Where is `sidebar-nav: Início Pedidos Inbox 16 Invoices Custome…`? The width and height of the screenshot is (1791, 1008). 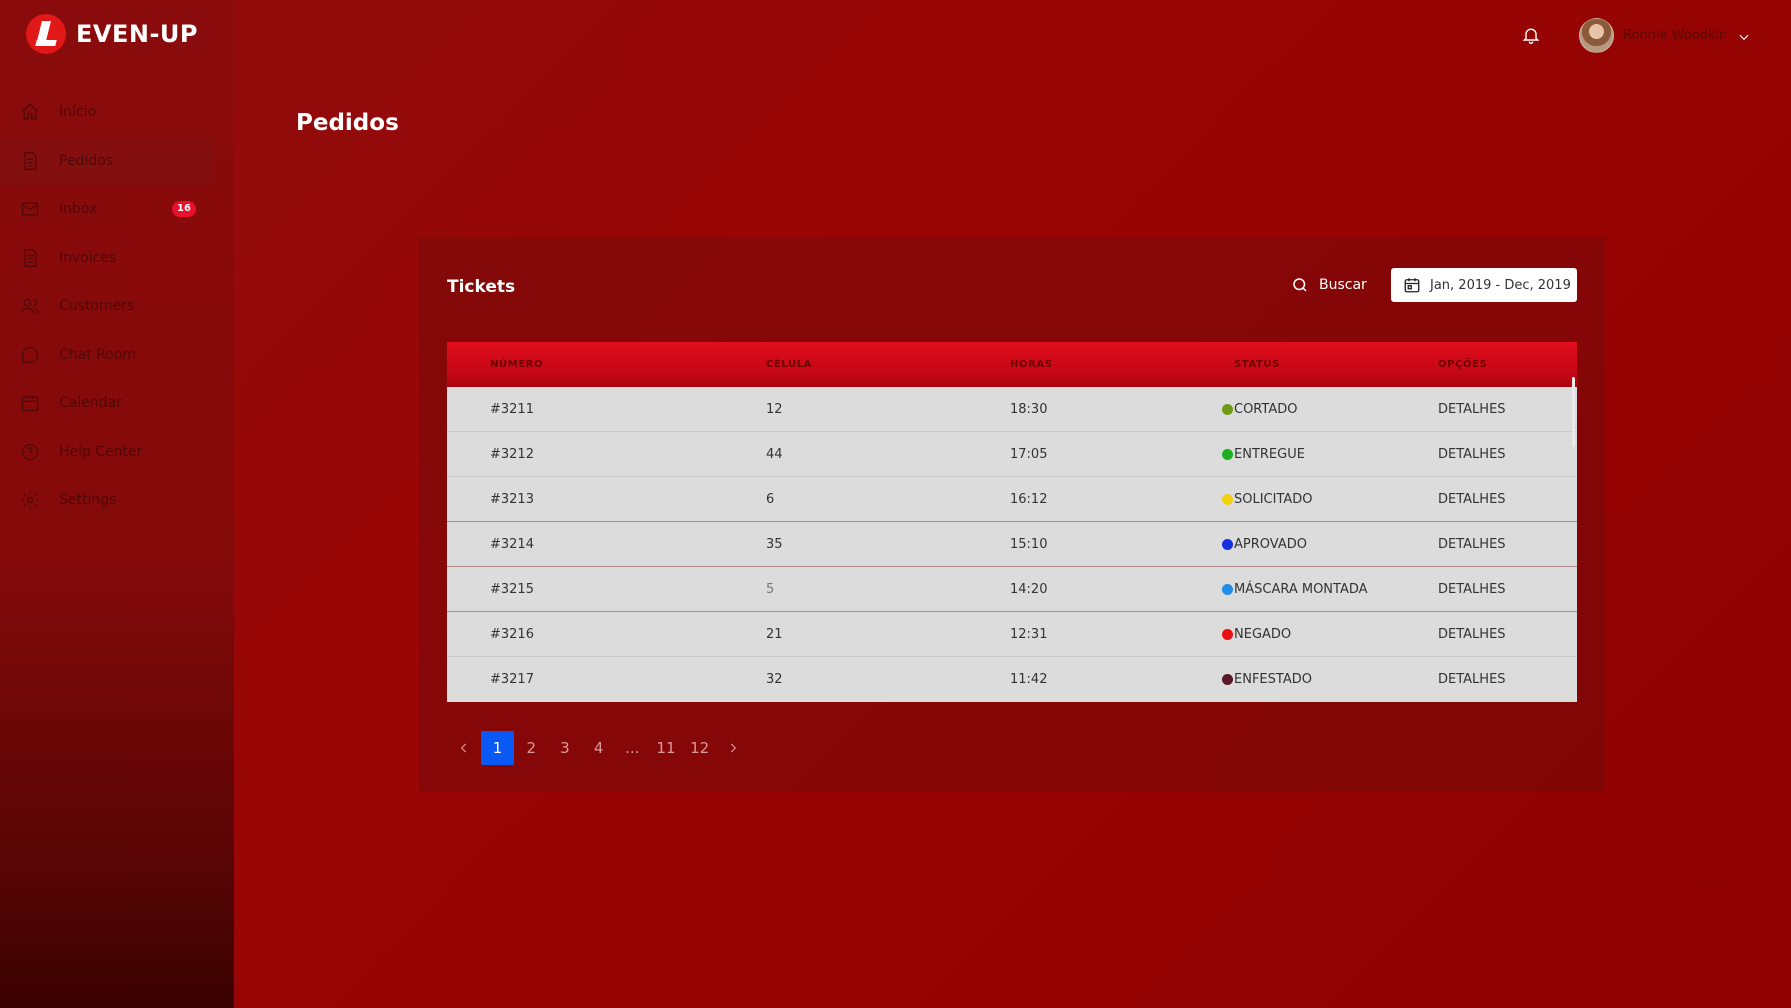 sidebar-nav: Início Pedidos Inbox 16 Invoices Custome… is located at coordinates (117, 306).